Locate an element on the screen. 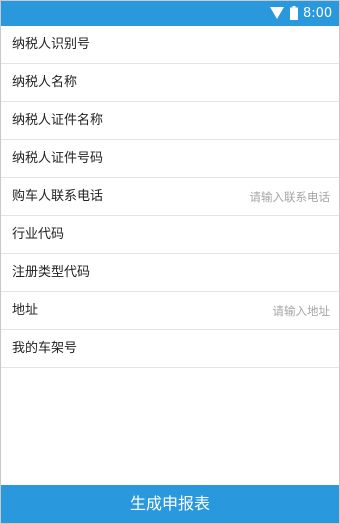 This screenshot has width=340, height=524. field-address: 地址 is located at coordinates (170, 311).